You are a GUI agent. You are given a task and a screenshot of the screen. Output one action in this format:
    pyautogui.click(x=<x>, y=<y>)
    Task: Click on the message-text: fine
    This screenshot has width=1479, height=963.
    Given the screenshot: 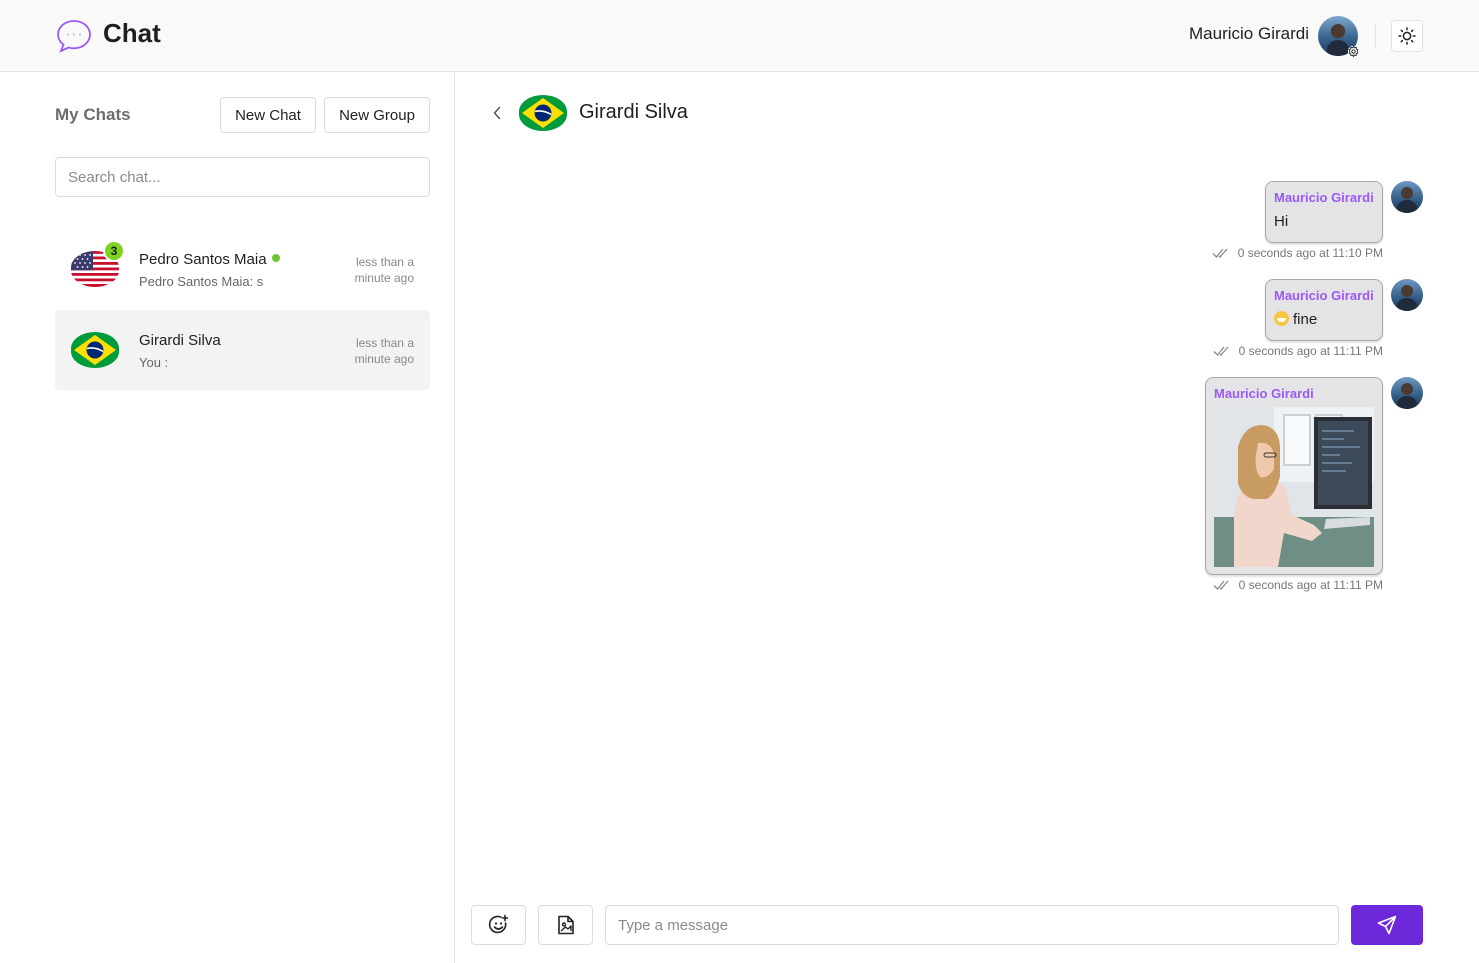 What is the action you would take?
    pyautogui.click(x=1305, y=319)
    